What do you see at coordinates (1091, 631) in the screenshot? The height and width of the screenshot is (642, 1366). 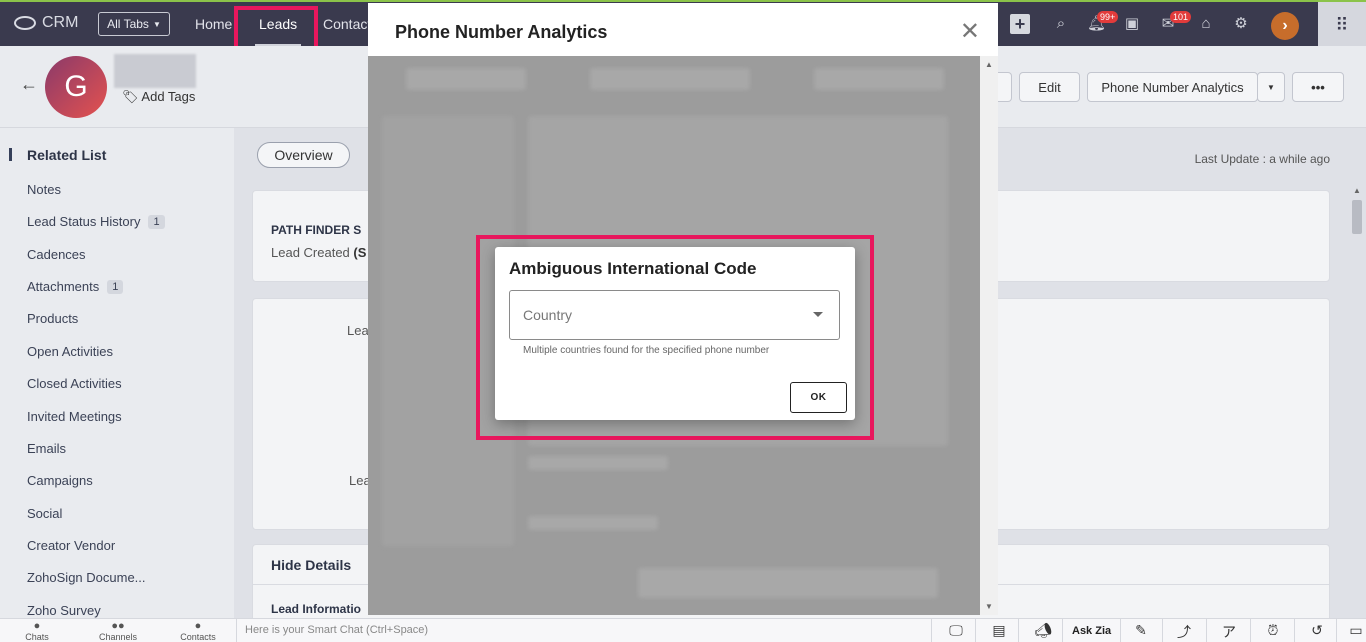 I see `ask-zia-button: Ask Zia` at bounding box center [1091, 631].